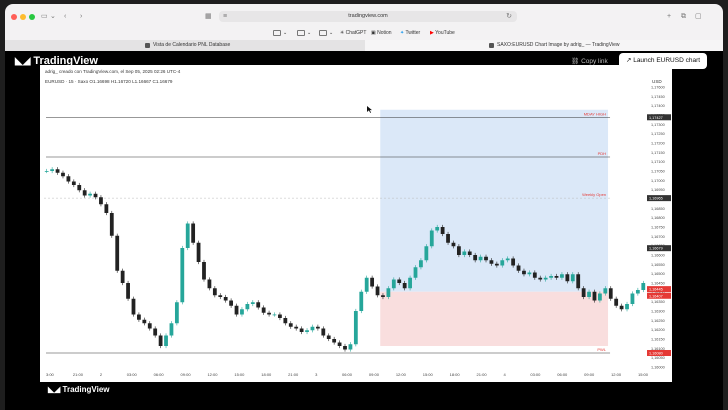 The height and width of the screenshot is (410, 728). Describe the element at coordinates (658, 97) in the screenshot. I see `y-tick-label: 1,17450` at that location.